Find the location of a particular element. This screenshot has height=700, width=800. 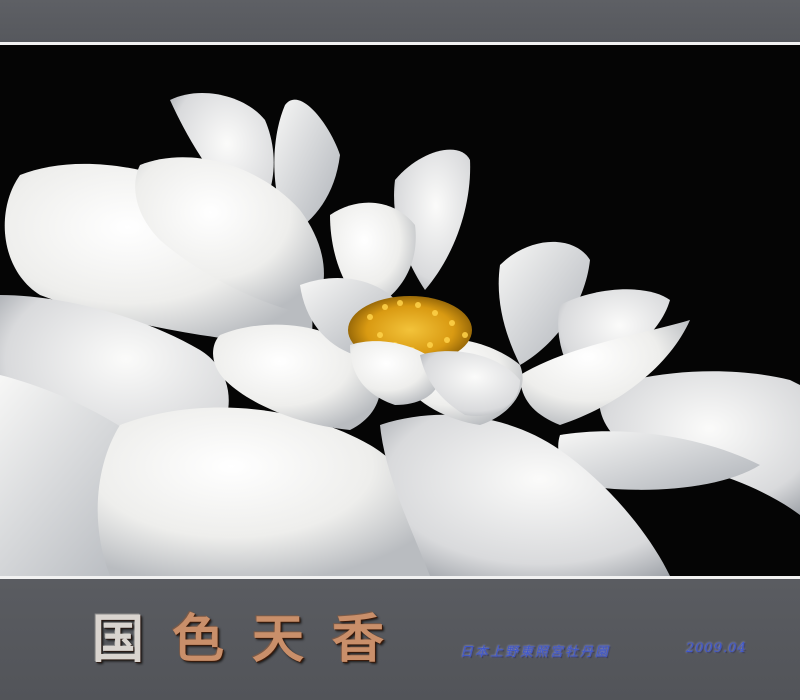

title-char-4: 香 is located at coordinates (358, 639).